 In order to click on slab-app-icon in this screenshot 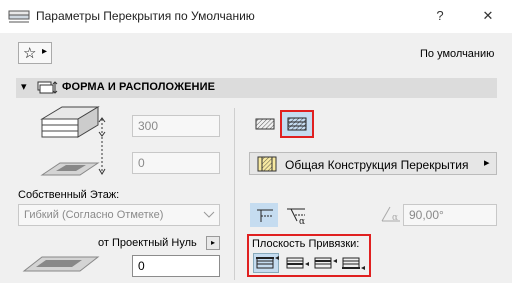, I will do `click(19, 16)`.